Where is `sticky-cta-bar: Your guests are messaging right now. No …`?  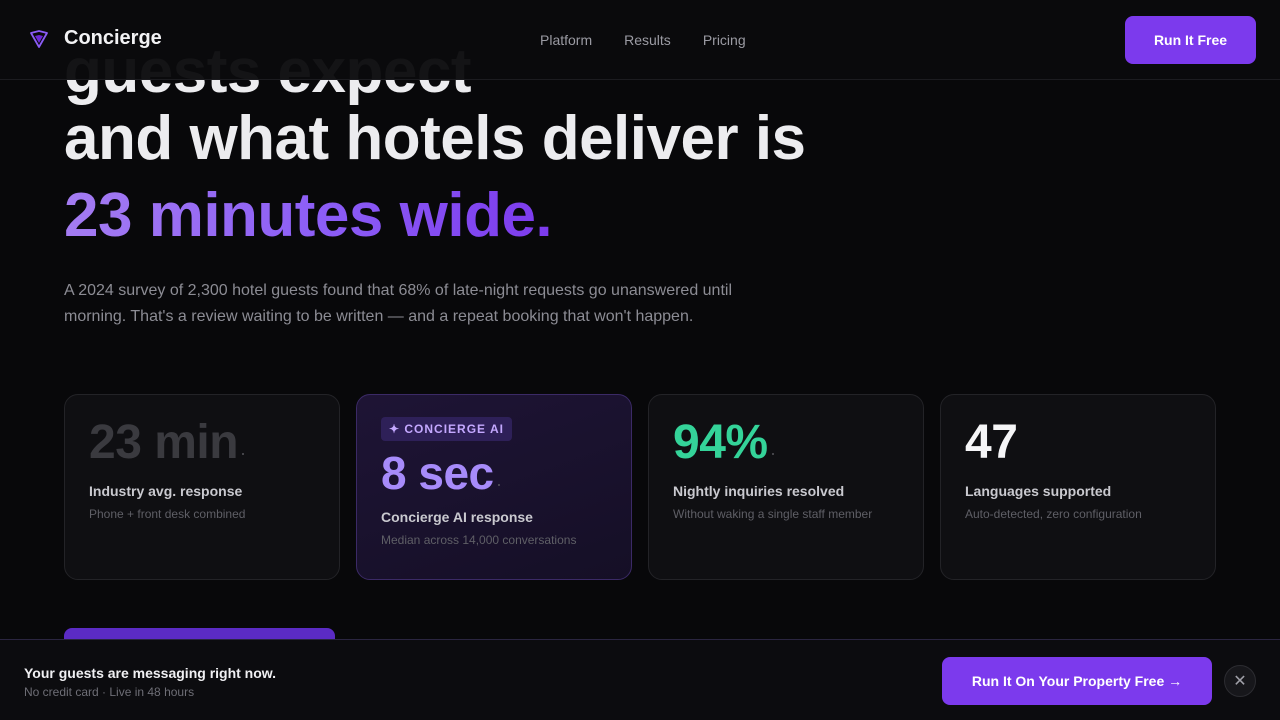
sticky-cta-bar: Your guests are messaging right now. No … is located at coordinates (640, 679).